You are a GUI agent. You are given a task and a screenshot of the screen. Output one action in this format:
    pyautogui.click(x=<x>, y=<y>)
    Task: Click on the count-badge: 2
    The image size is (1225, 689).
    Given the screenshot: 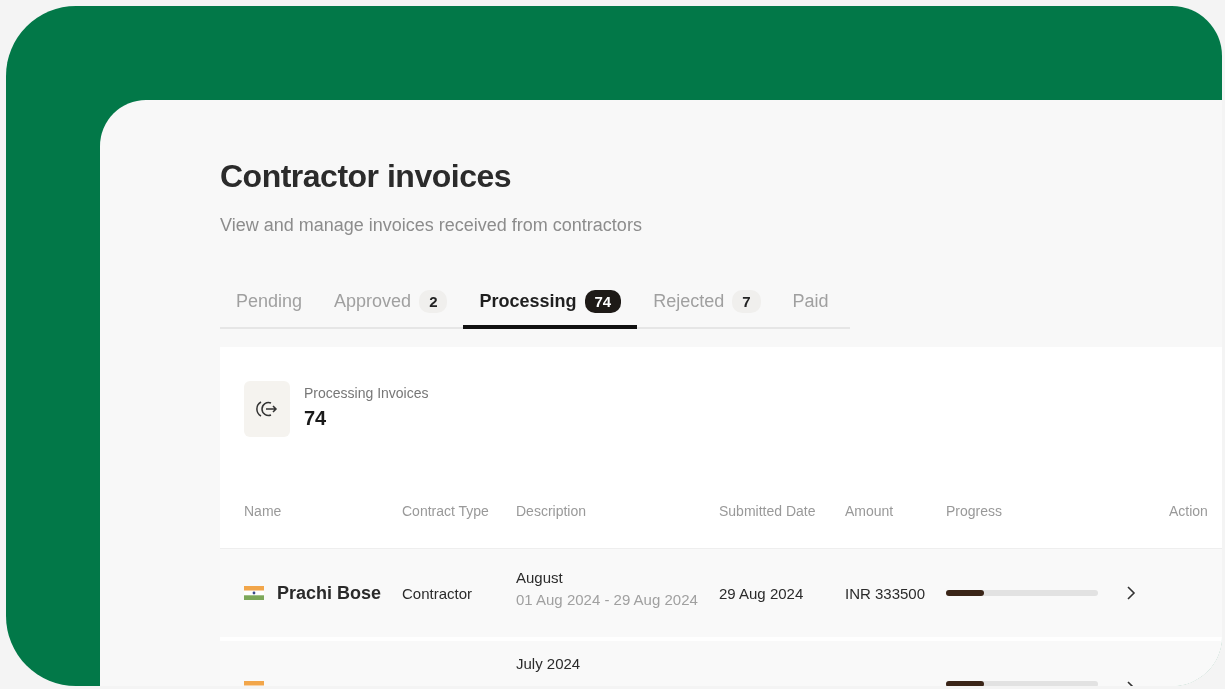 What is the action you would take?
    pyautogui.click(x=433, y=301)
    